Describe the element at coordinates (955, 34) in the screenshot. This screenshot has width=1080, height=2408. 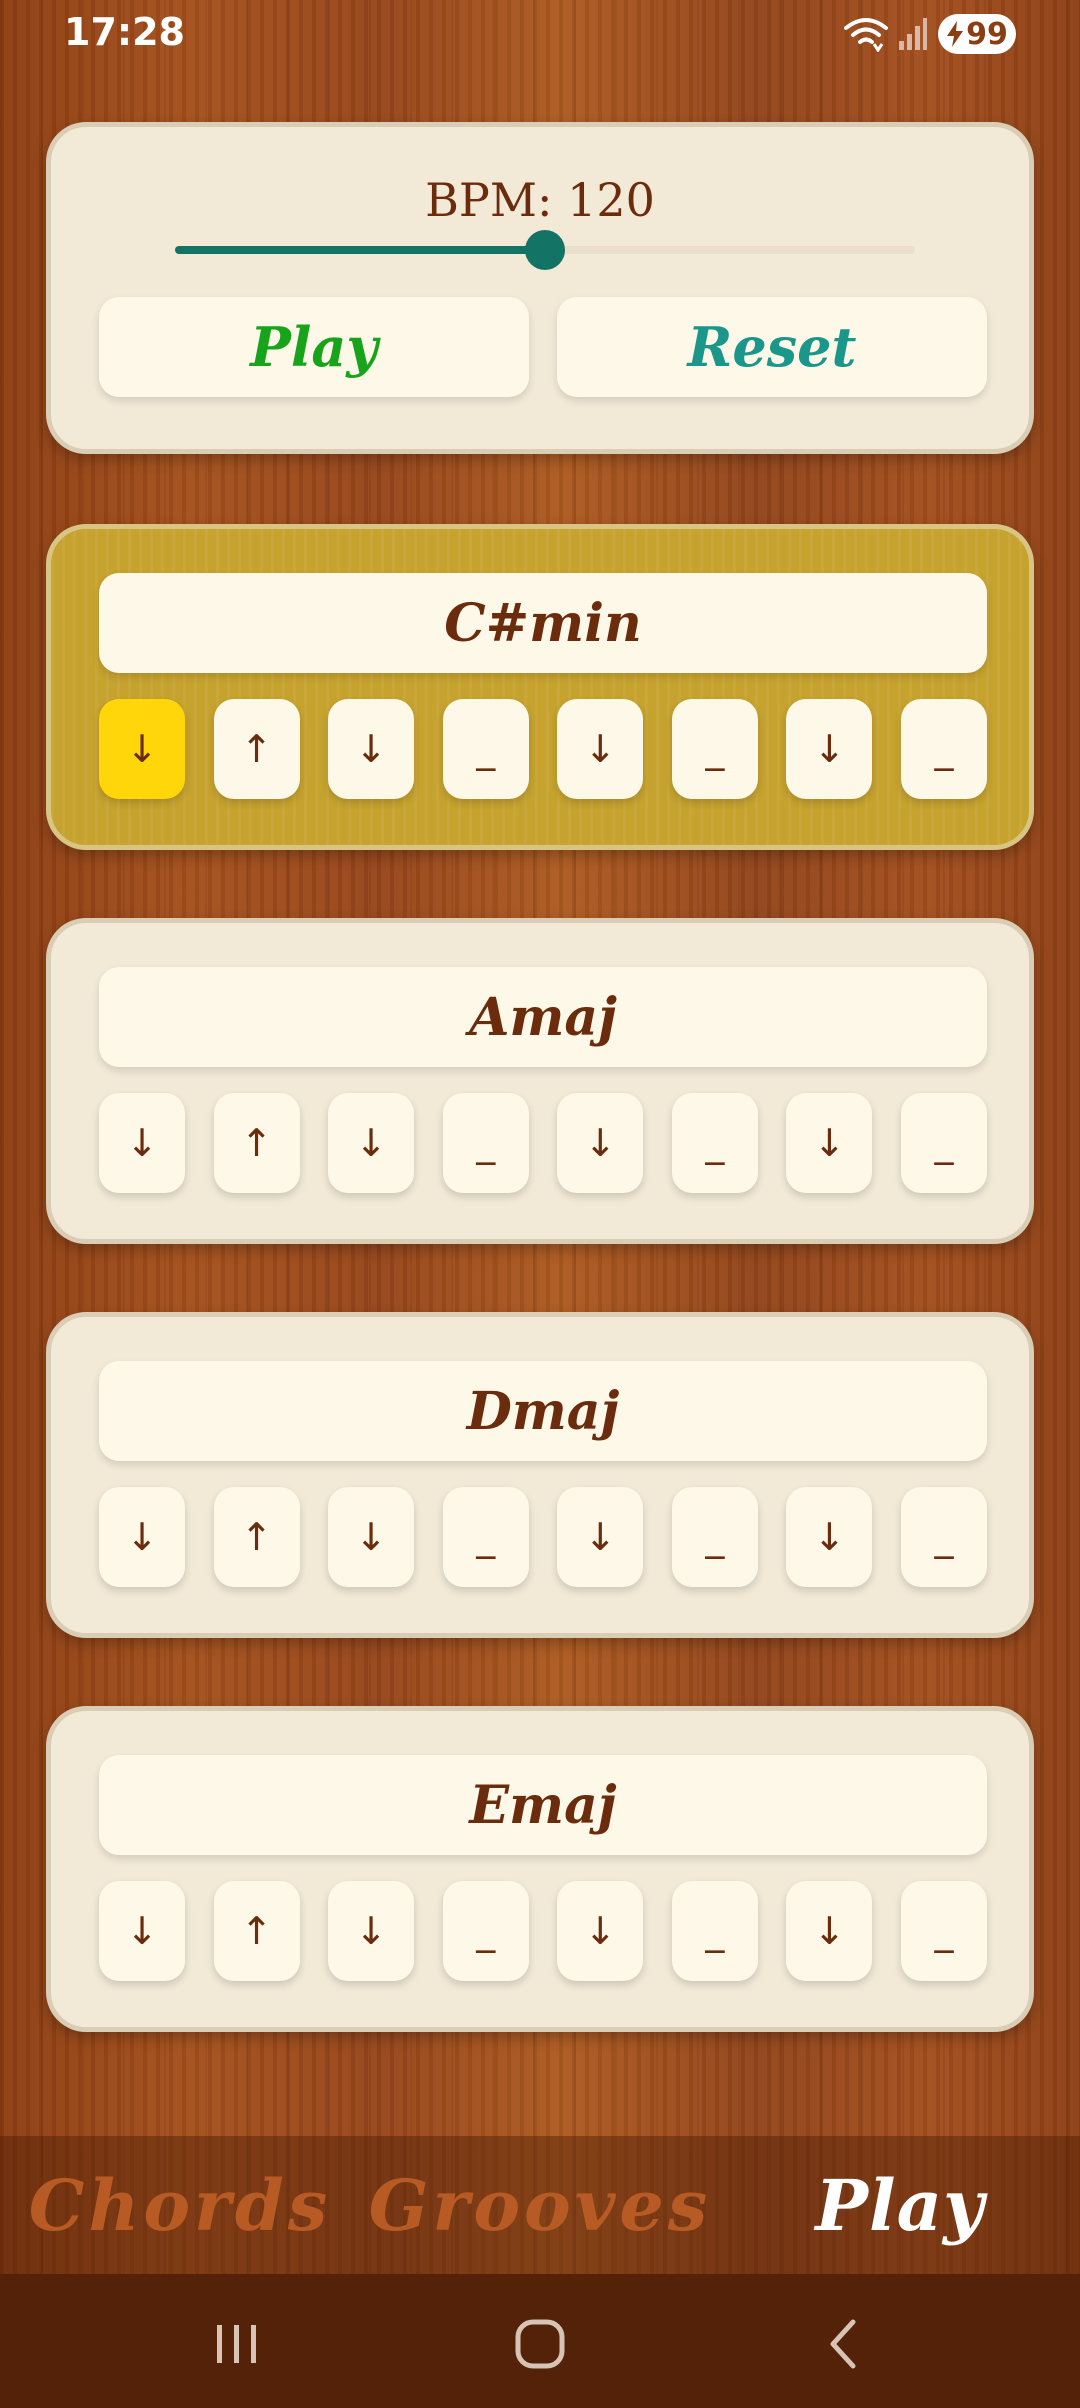
I see `bolt-icon` at that location.